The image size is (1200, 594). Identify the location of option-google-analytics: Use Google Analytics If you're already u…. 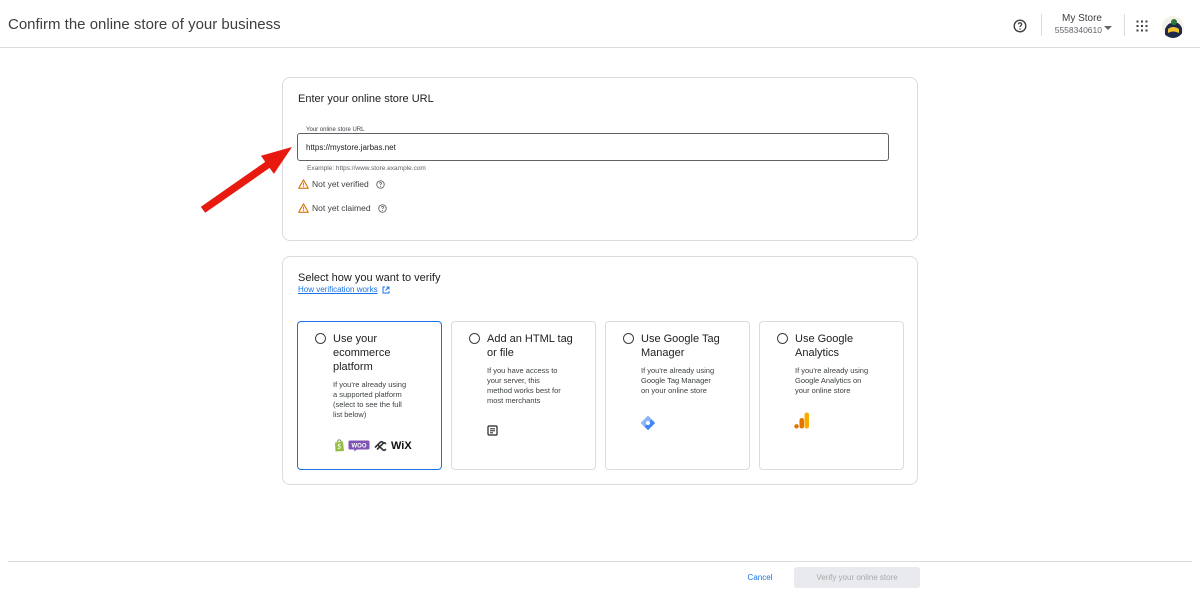
(831, 395).